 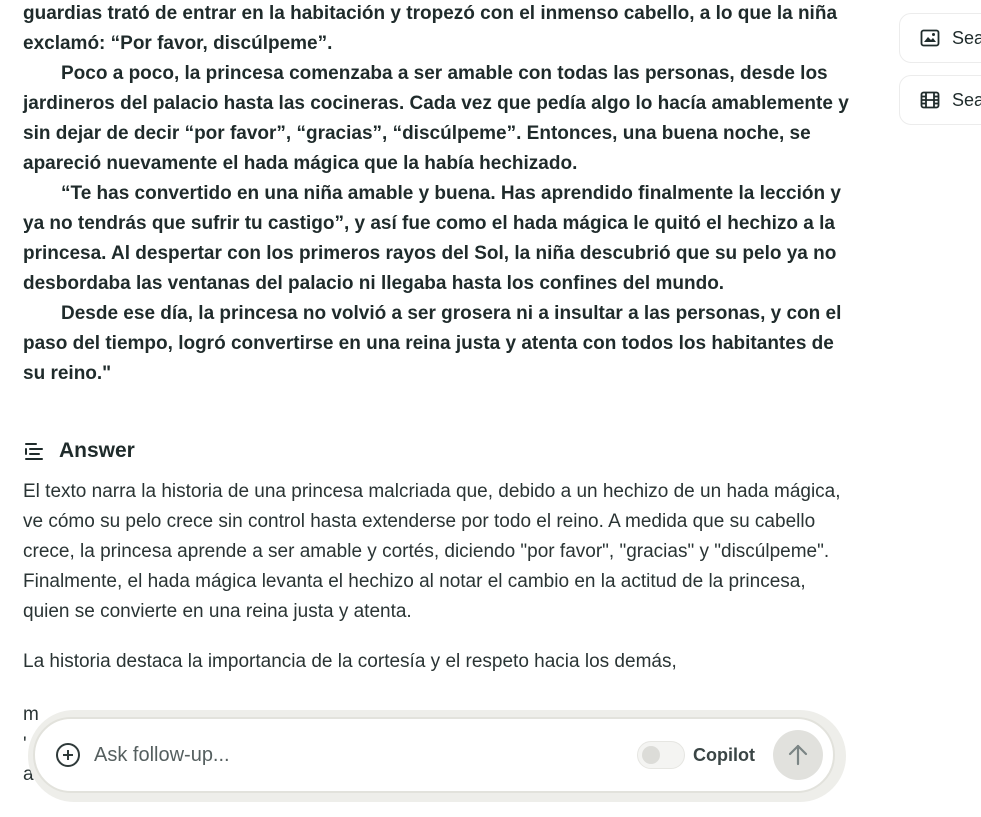 I want to click on answer-title: Answer, so click(x=97, y=450).